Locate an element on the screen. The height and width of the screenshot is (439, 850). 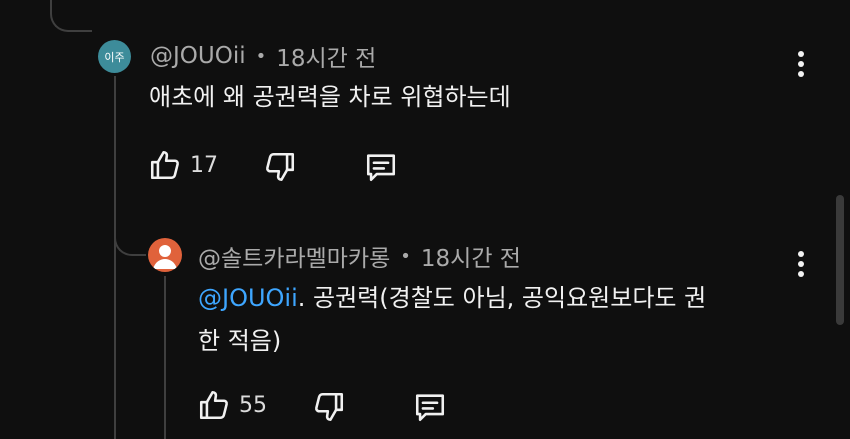
comment-line: 한 적음) is located at coordinates (240, 341).